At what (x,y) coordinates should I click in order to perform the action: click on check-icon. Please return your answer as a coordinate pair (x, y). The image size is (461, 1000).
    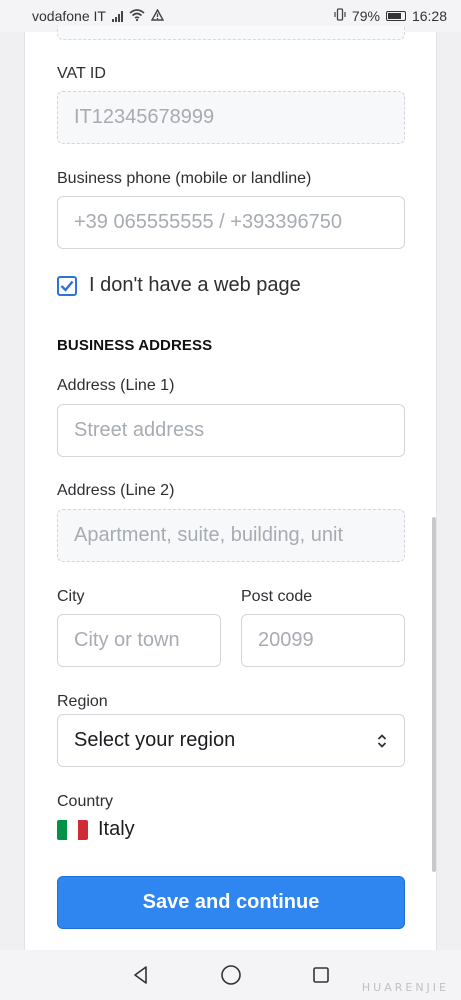
    Looking at the image, I should click on (67, 286).